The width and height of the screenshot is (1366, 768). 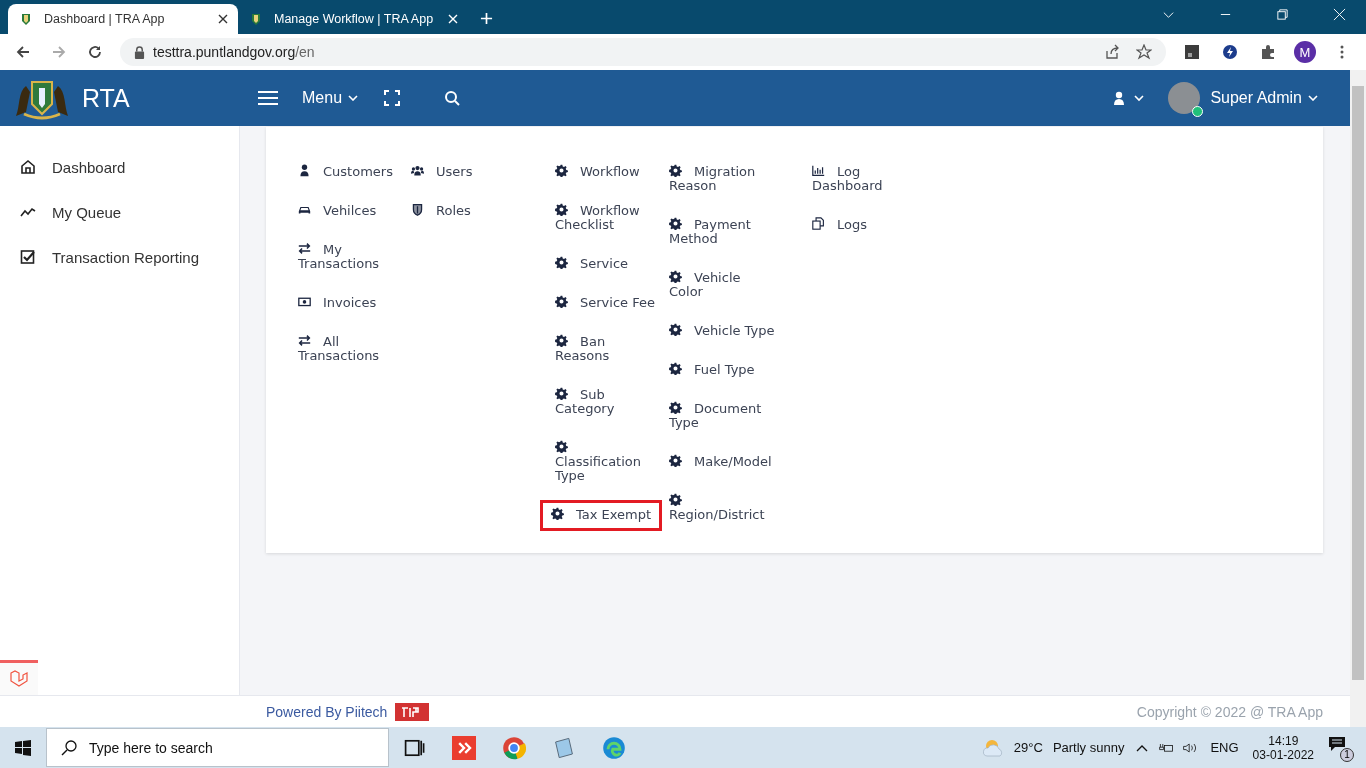 What do you see at coordinates (234, 52) in the screenshot?
I see `url-text: testtra.puntlandgov.org/en` at bounding box center [234, 52].